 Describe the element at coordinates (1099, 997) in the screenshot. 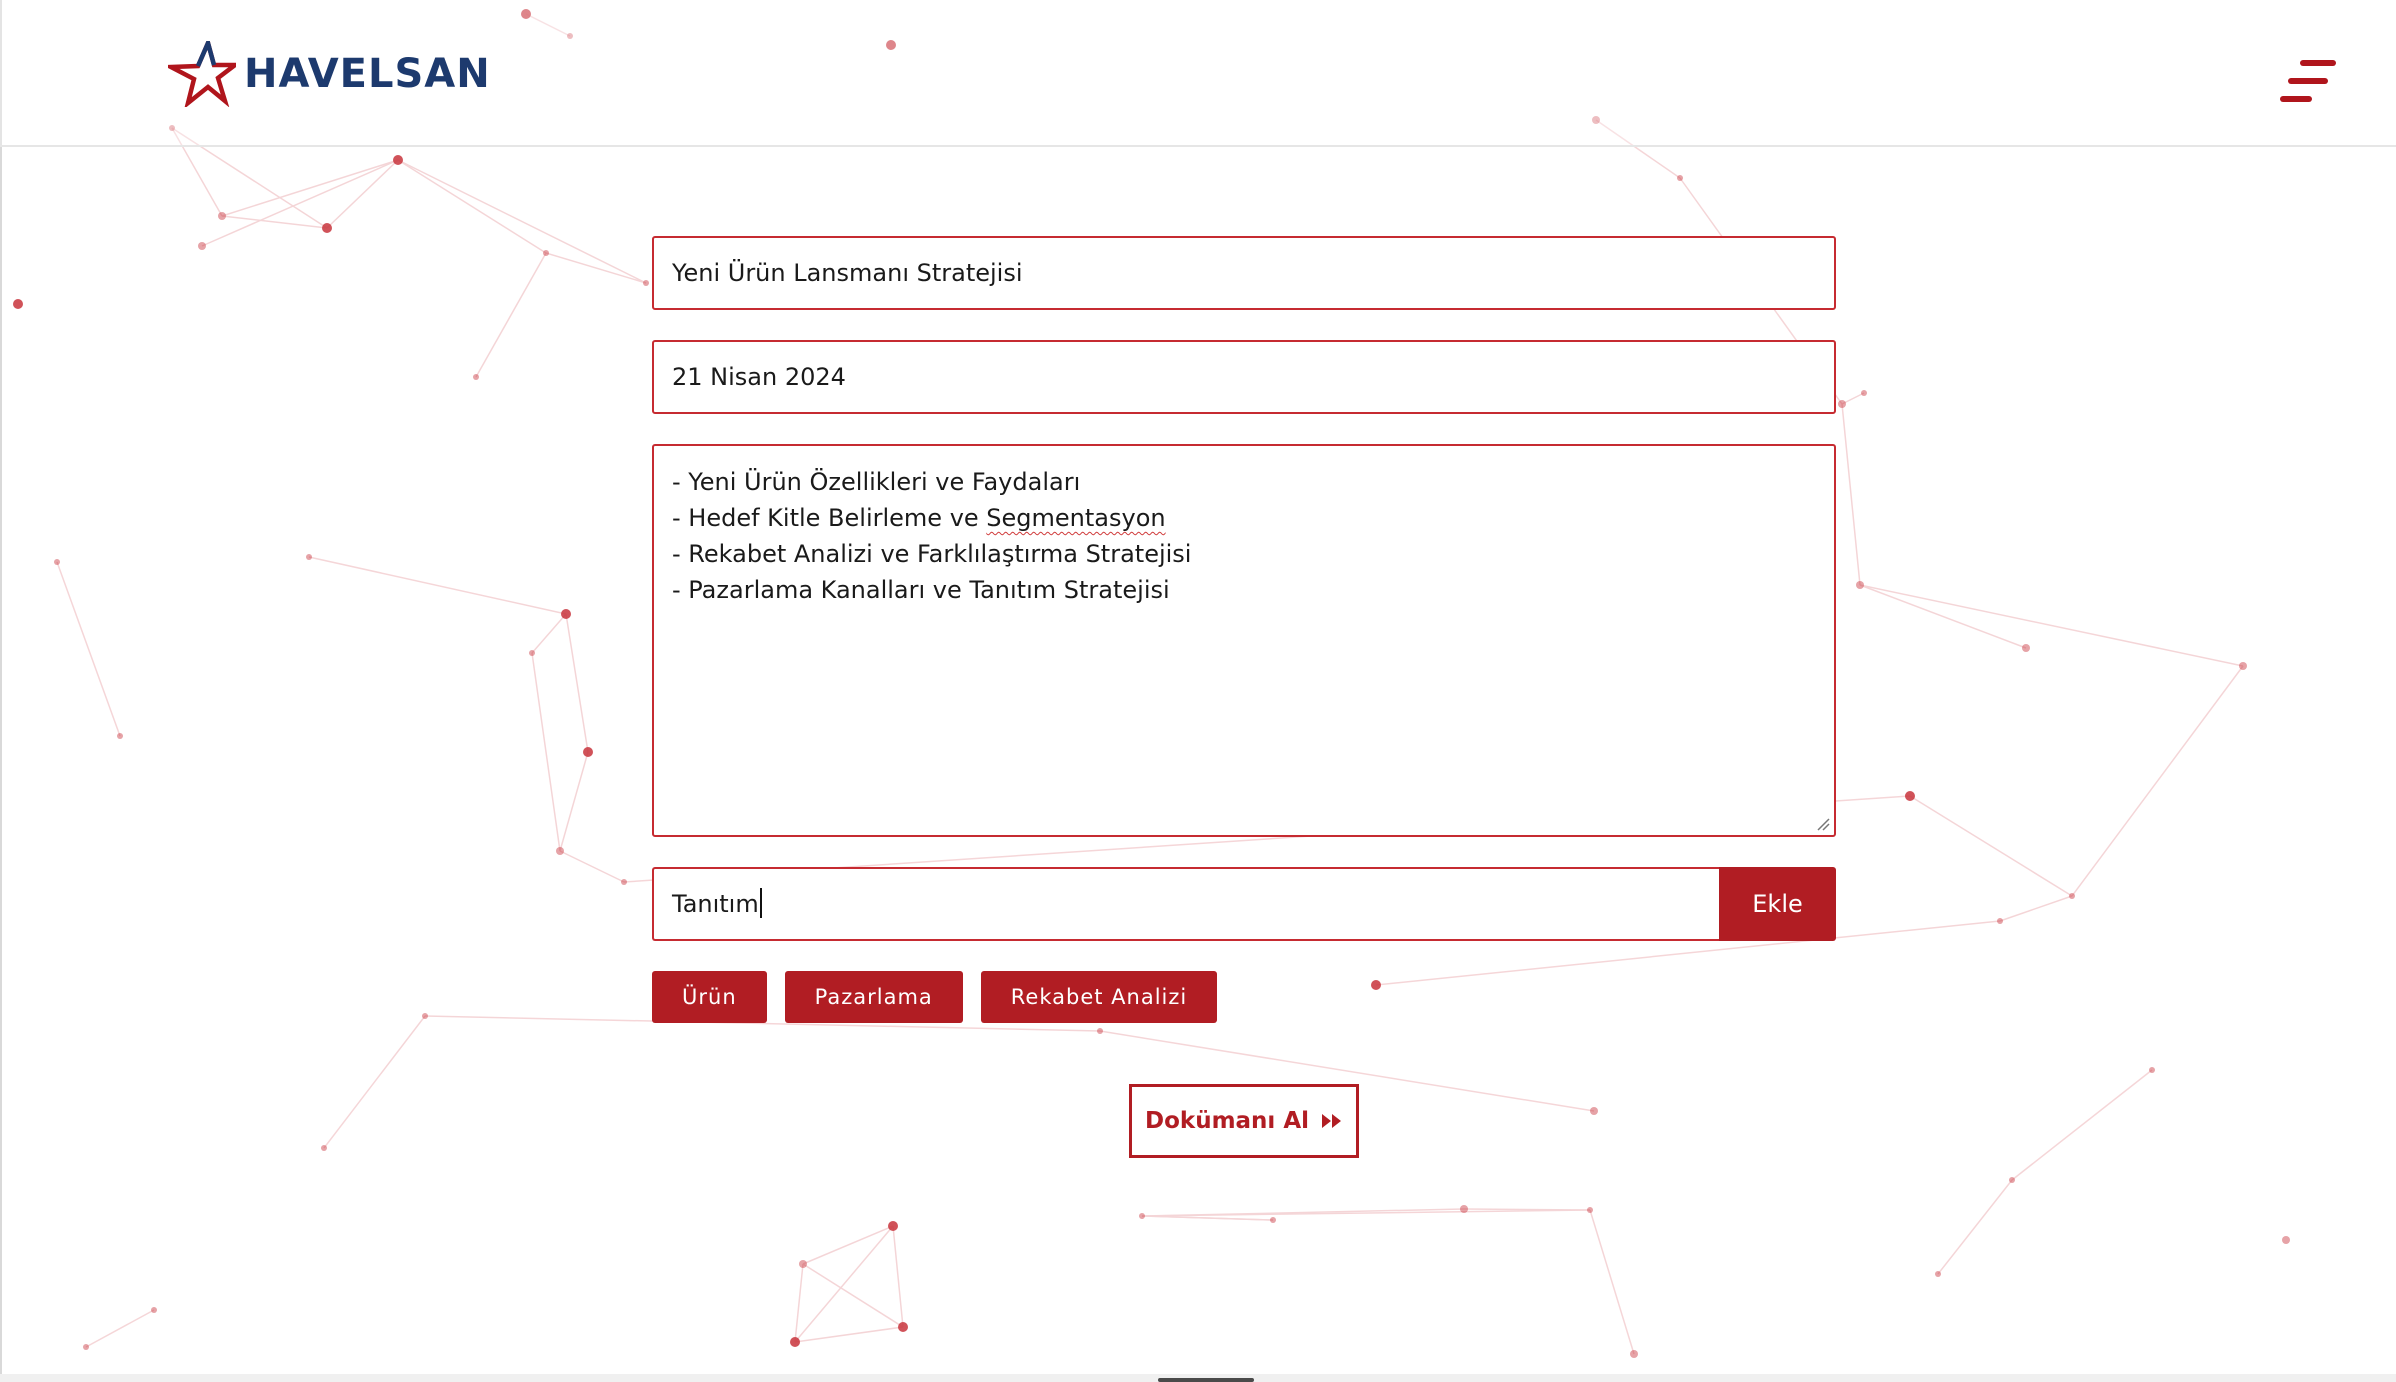

I see `tag-chip: Rekabet Analizi` at that location.